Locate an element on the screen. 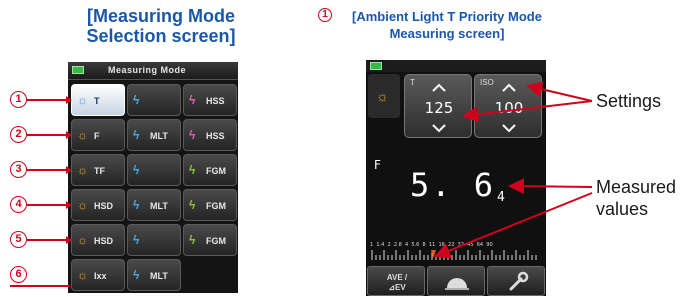 This screenshot has width=693, height=297. mode-button-flash: ϟ is located at coordinates (154, 100).